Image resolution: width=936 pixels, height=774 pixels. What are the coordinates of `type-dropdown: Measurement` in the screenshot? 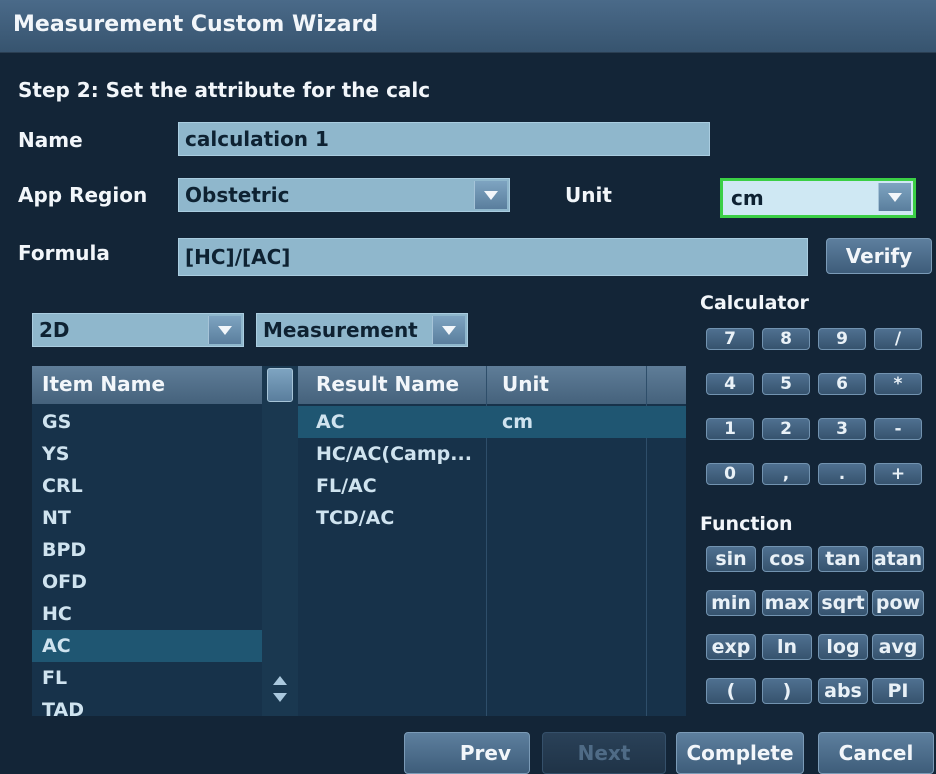 It's located at (362, 330).